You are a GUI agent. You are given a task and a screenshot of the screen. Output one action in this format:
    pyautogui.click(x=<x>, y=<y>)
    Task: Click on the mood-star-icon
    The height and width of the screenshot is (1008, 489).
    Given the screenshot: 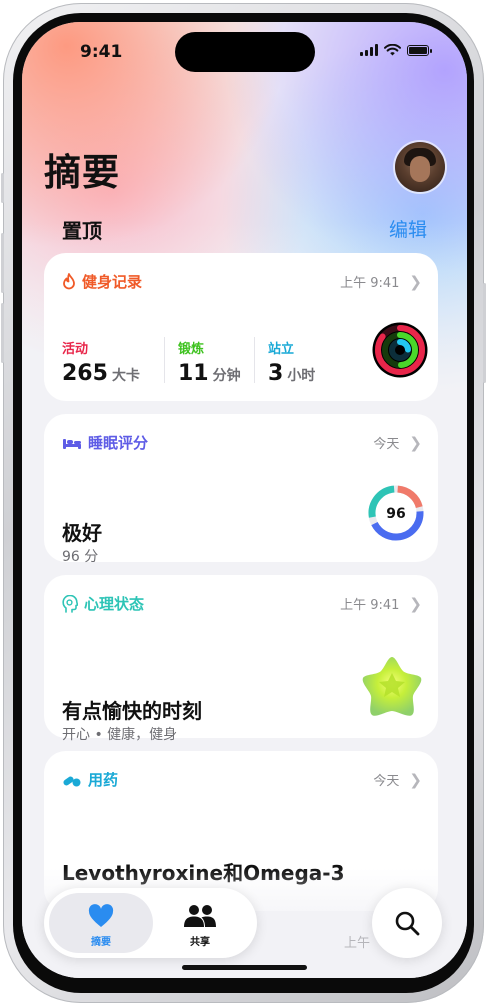 What is the action you would take?
    pyautogui.click(x=392, y=686)
    